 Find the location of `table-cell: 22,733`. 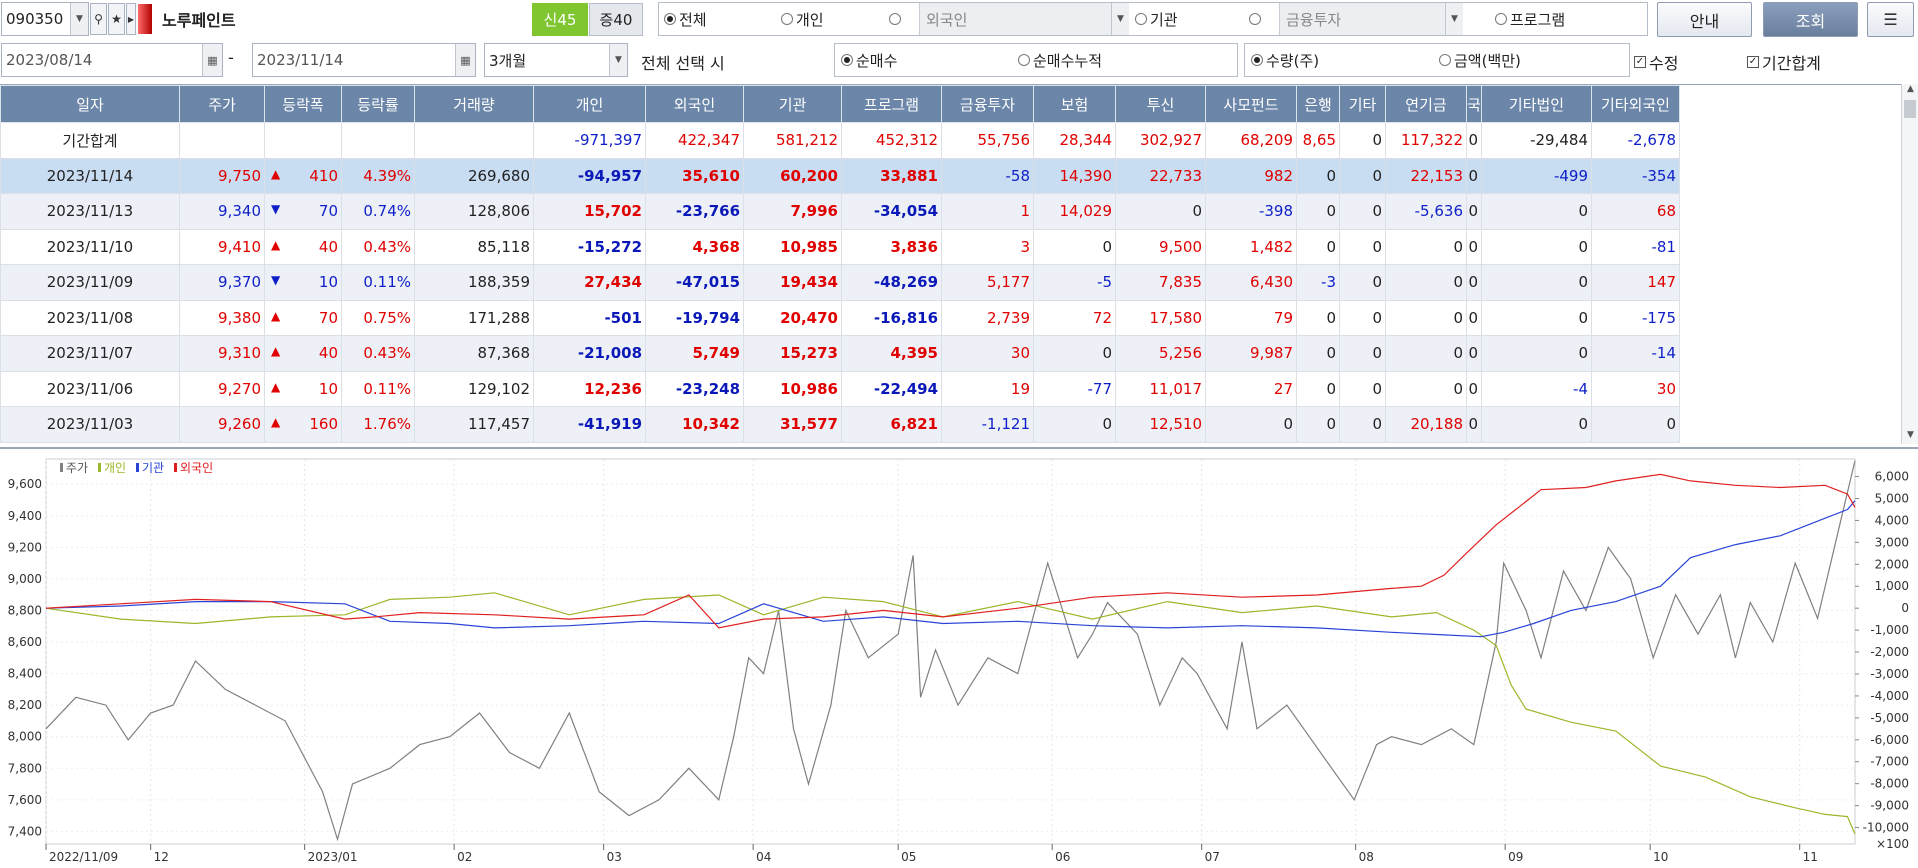

table-cell: 22,733 is located at coordinates (1160, 175).